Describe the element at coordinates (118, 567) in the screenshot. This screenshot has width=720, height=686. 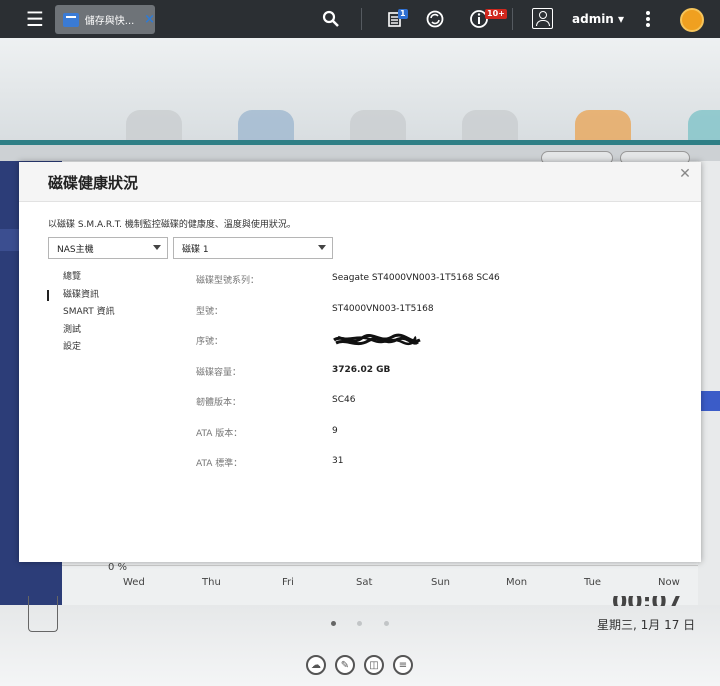
I see `chart-axis-label: 0 %` at that location.